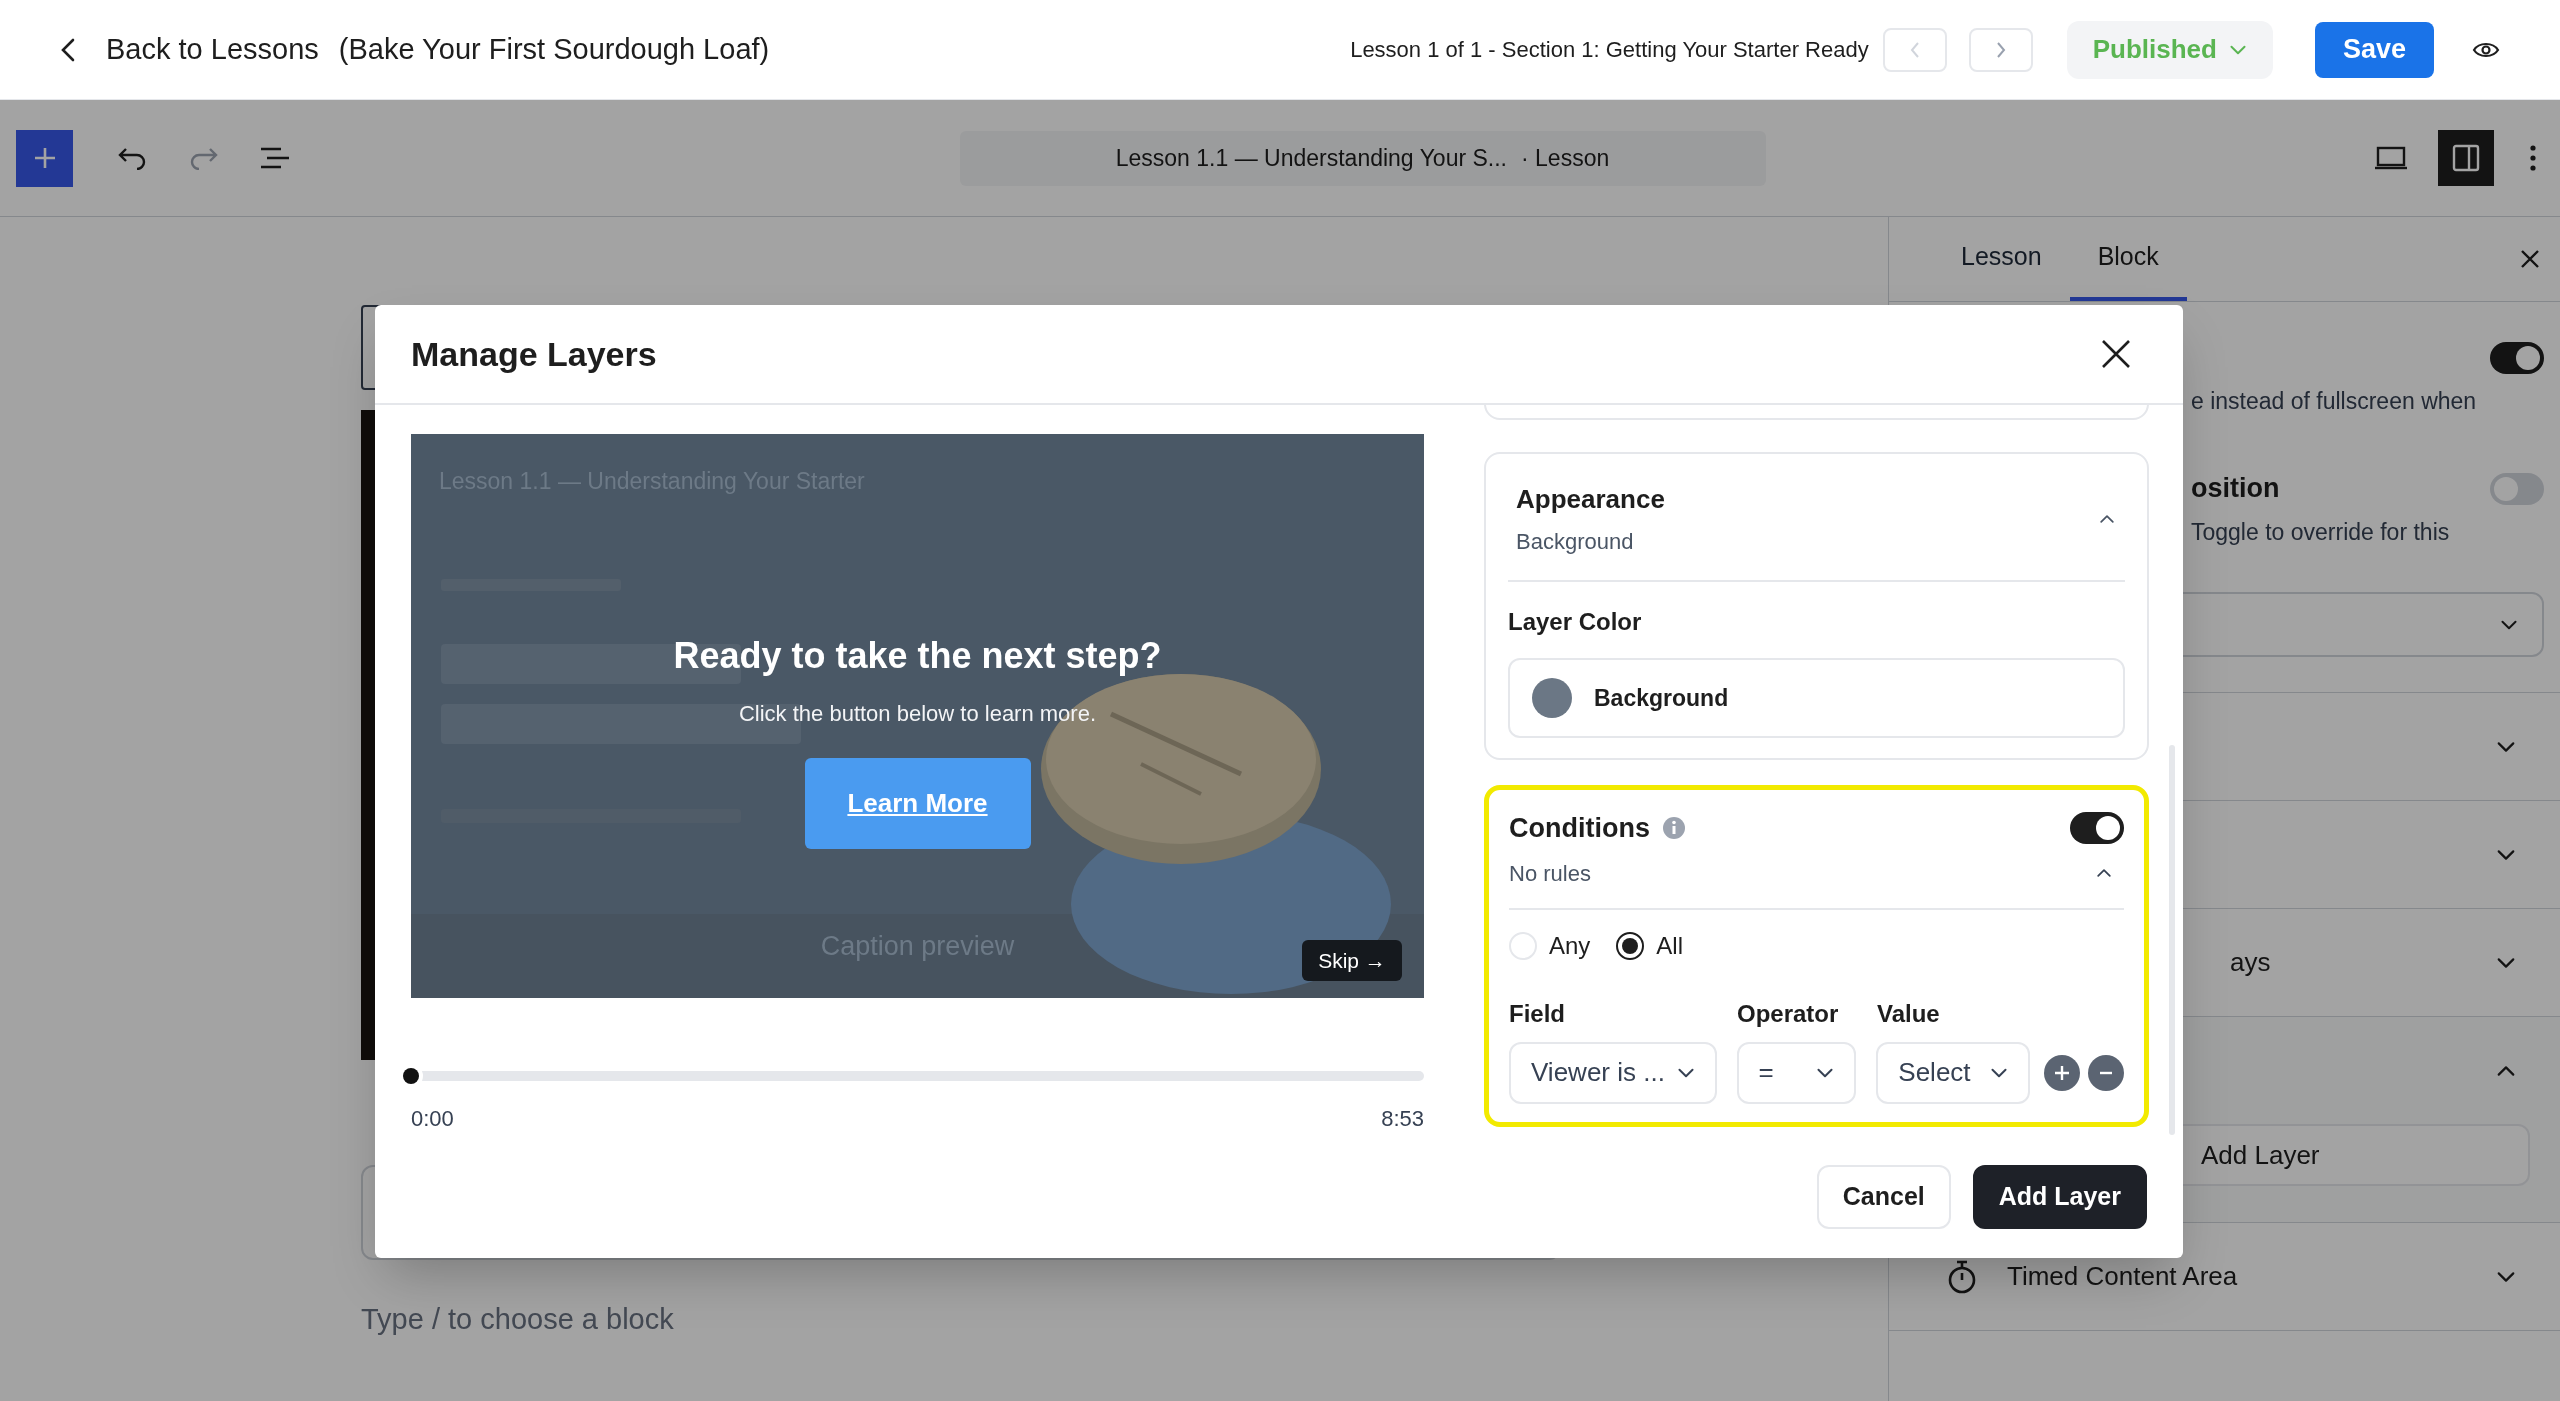 The image size is (2560, 1401). What do you see at coordinates (554, 49) in the screenshot?
I see `course-title: (Bake Your First Sourdough Loaf)` at bounding box center [554, 49].